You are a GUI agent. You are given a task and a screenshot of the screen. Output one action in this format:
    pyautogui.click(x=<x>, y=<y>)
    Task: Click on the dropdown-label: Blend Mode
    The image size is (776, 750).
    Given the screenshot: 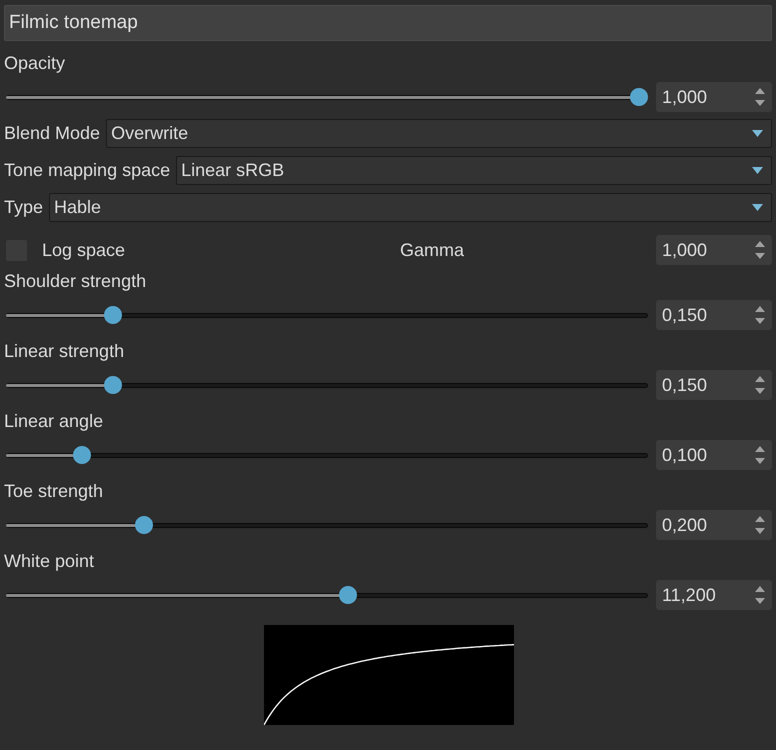 What is the action you would take?
    pyautogui.click(x=51, y=133)
    